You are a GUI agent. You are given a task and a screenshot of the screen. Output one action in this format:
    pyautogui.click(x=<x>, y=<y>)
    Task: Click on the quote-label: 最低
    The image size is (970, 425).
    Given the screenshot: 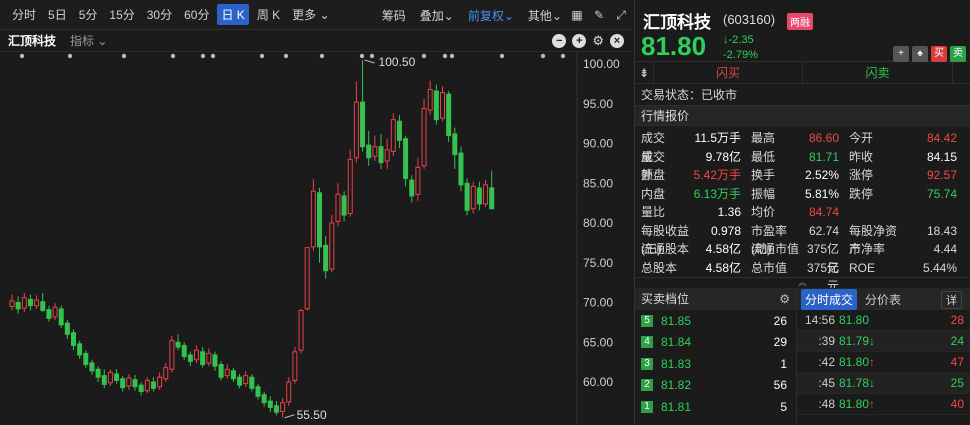 What is the action you would take?
    pyautogui.click(x=763, y=156)
    